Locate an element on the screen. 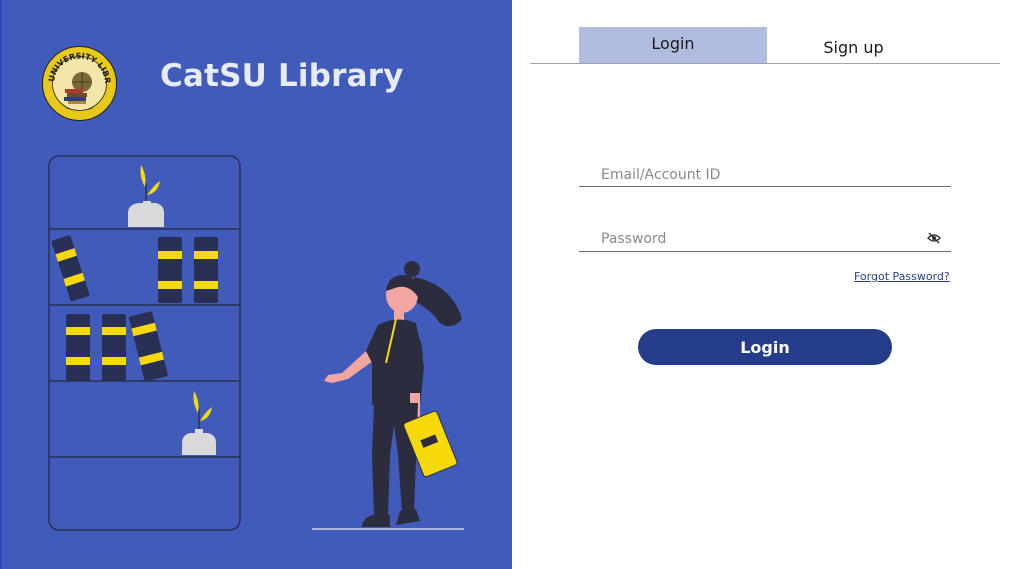  brand-title: CatSU Library is located at coordinates (282, 76).